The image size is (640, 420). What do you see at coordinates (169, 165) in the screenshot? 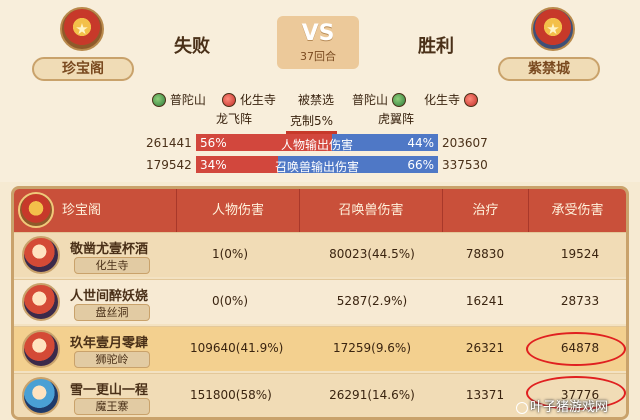
I see `stat-left-value: 179542` at bounding box center [169, 165].